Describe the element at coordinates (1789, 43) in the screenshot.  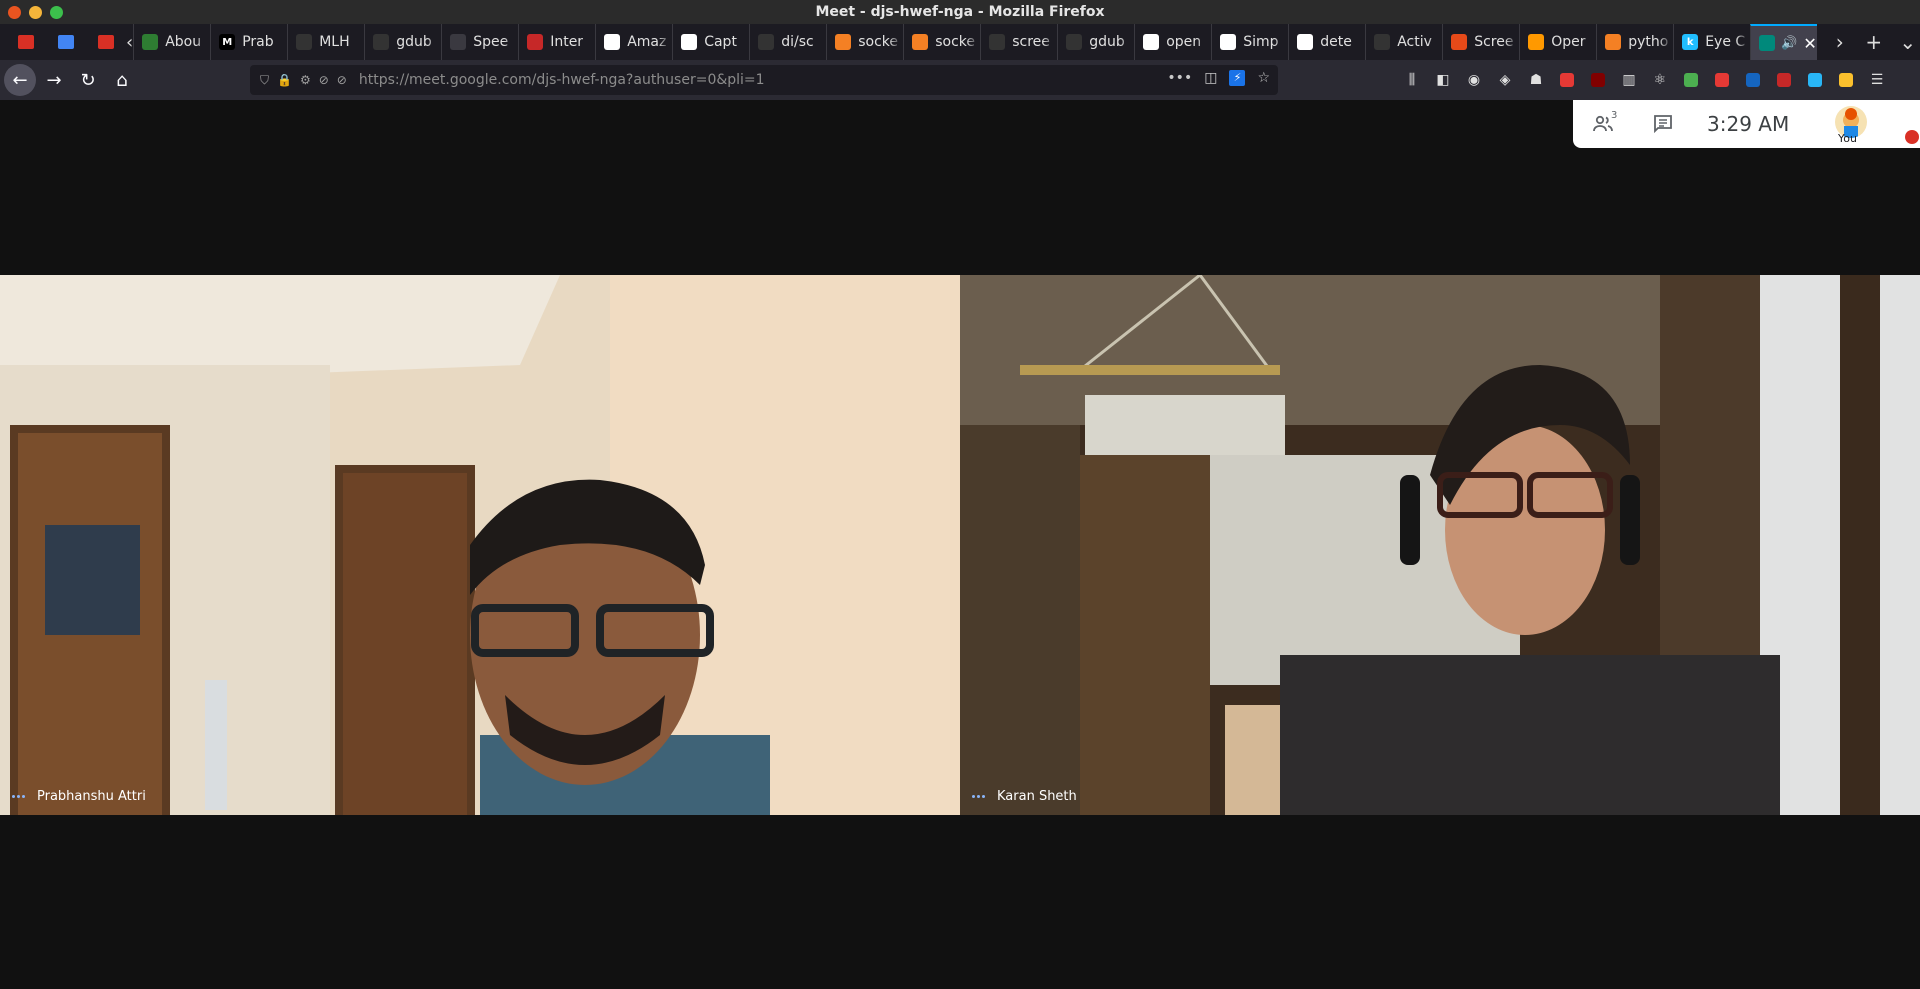
I see `speaker-icon: 🔊` at that location.